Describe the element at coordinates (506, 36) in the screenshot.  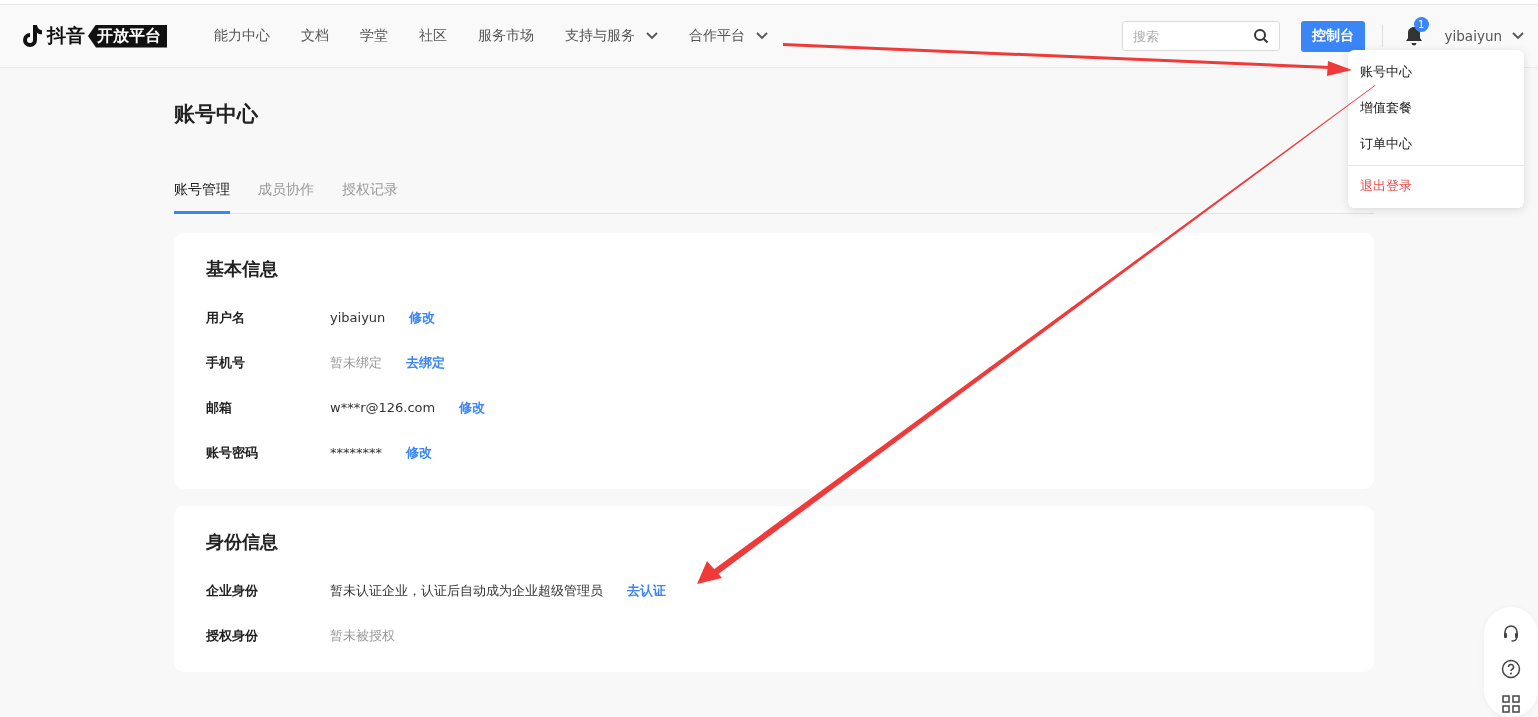
I see `nav-link: 服务市场` at that location.